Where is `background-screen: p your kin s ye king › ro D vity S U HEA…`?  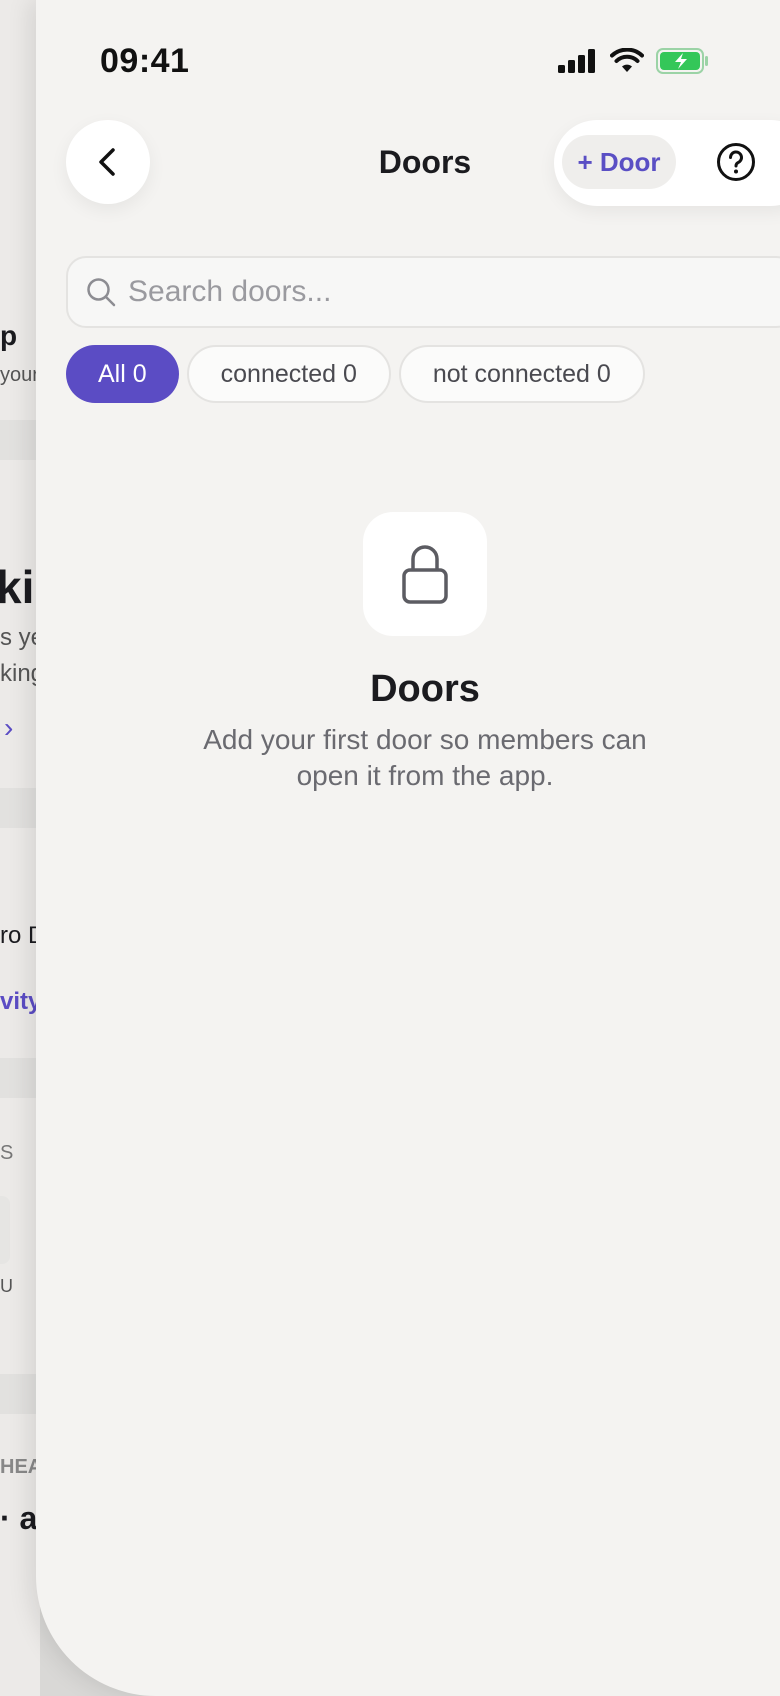
background-screen: p your kin s ye king › ro D vity S U HEA… is located at coordinates (20, 848).